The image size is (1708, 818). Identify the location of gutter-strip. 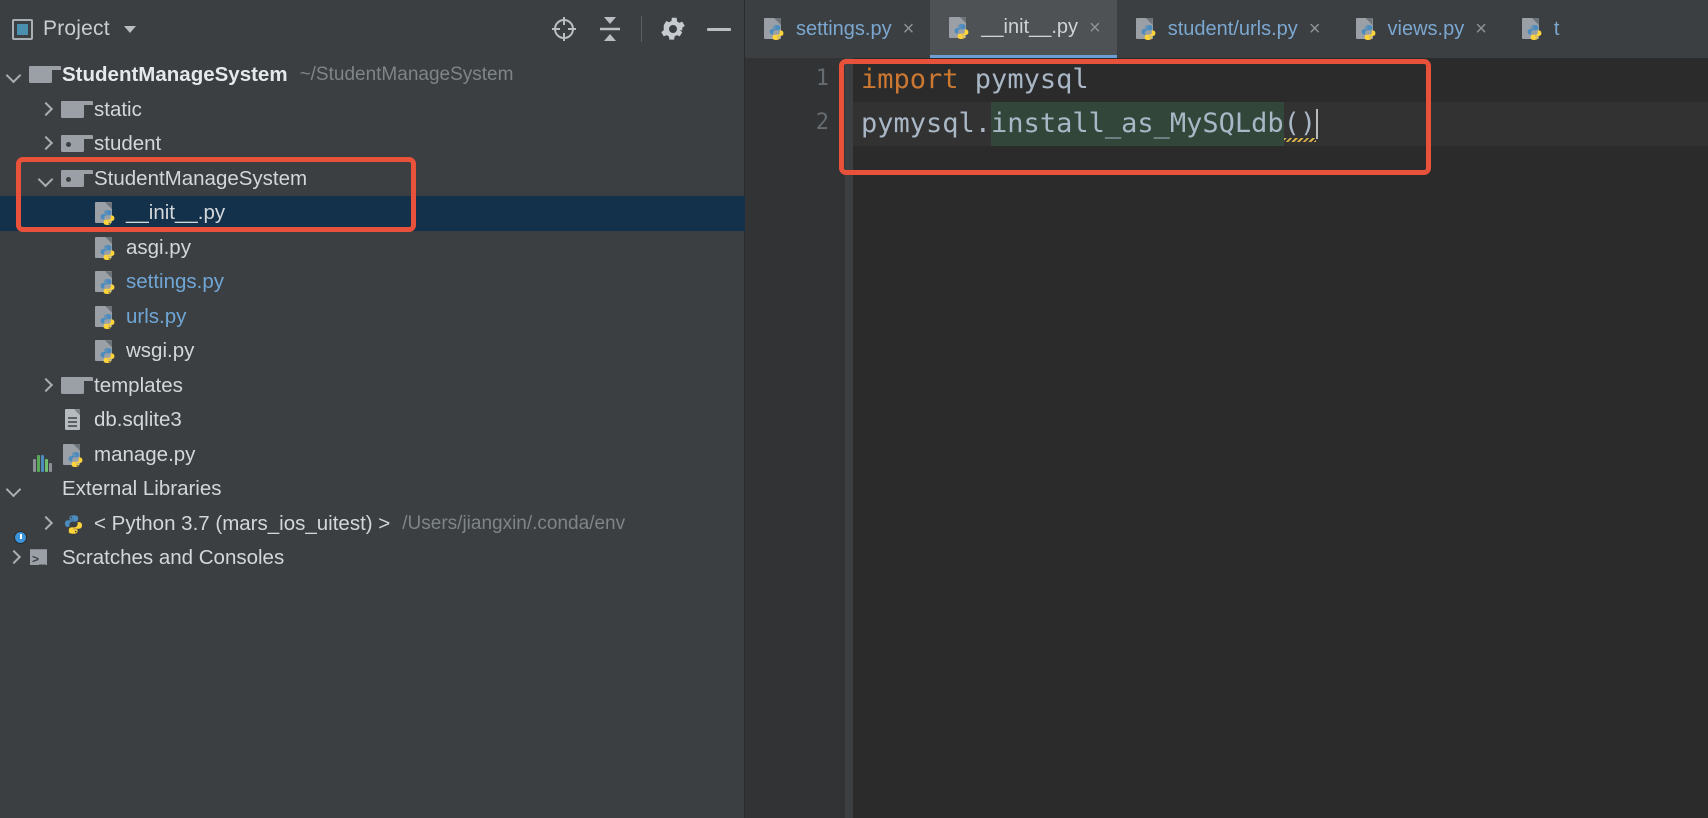
(849, 438).